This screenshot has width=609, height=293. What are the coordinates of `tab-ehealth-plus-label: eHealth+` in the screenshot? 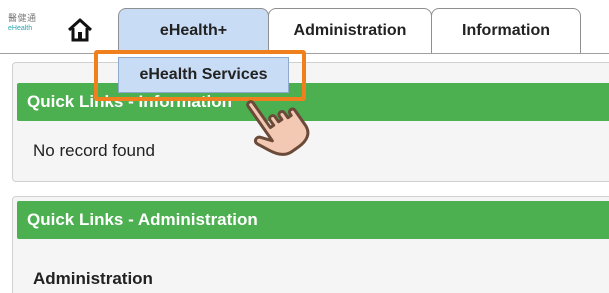 It's located at (193, 30).